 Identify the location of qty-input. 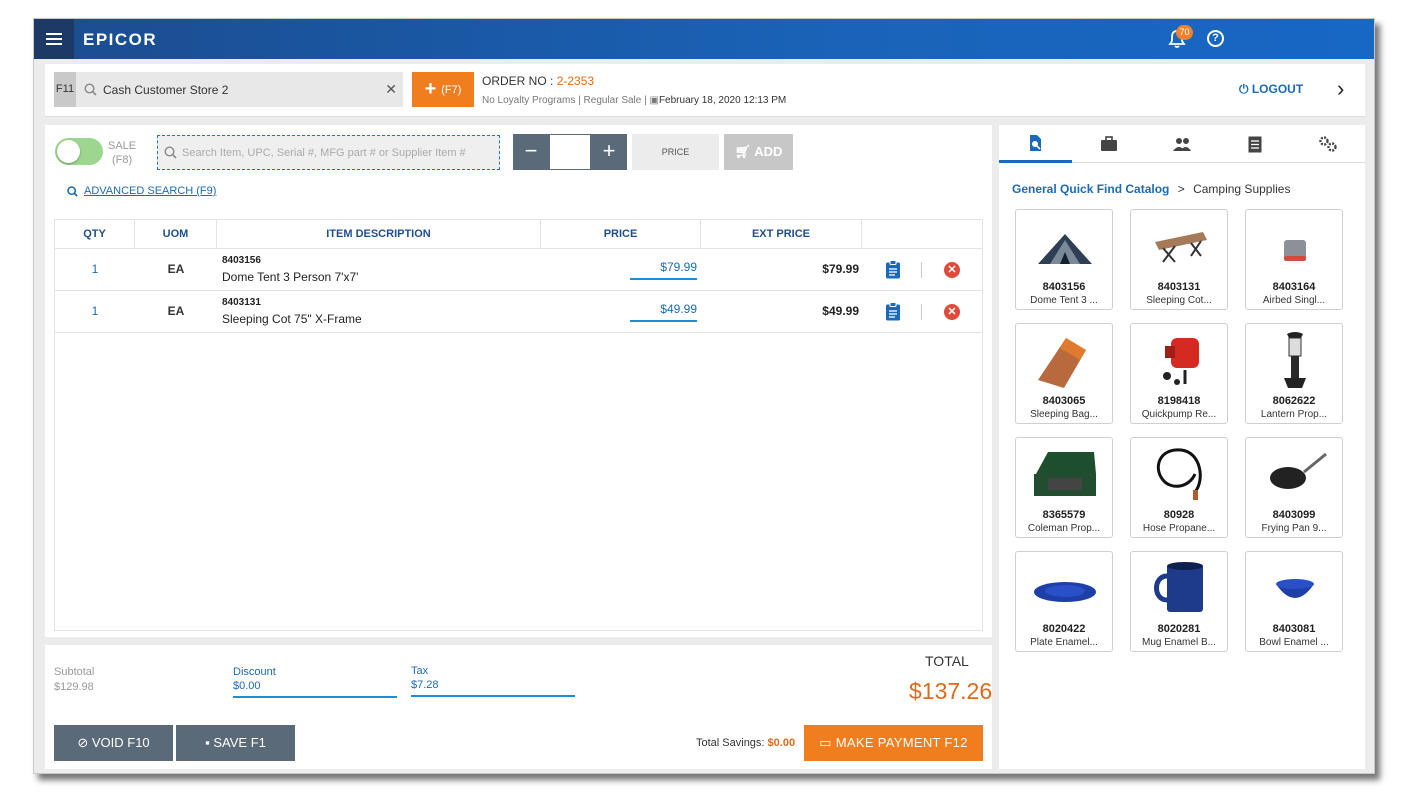
(570, 152).